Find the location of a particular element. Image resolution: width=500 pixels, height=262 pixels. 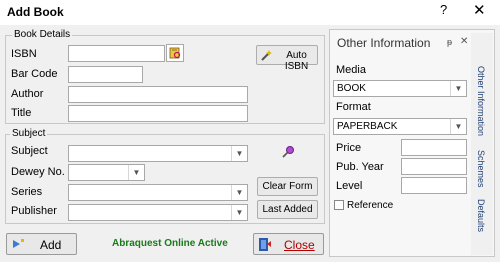

author-input is located at coordinates (158, 94).